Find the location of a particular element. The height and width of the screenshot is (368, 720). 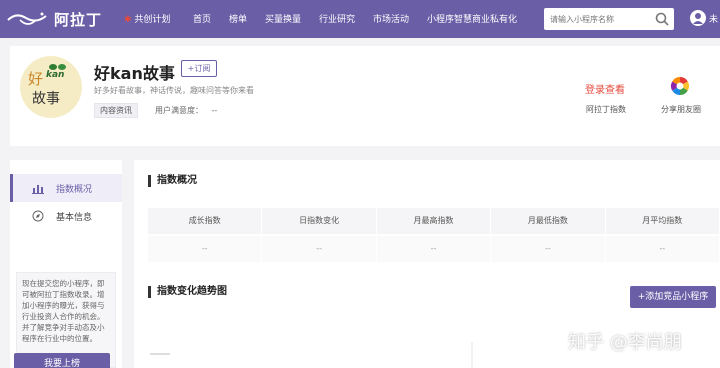

app-logo-text-bottom: 故事 is located at coordinates (46, 99).